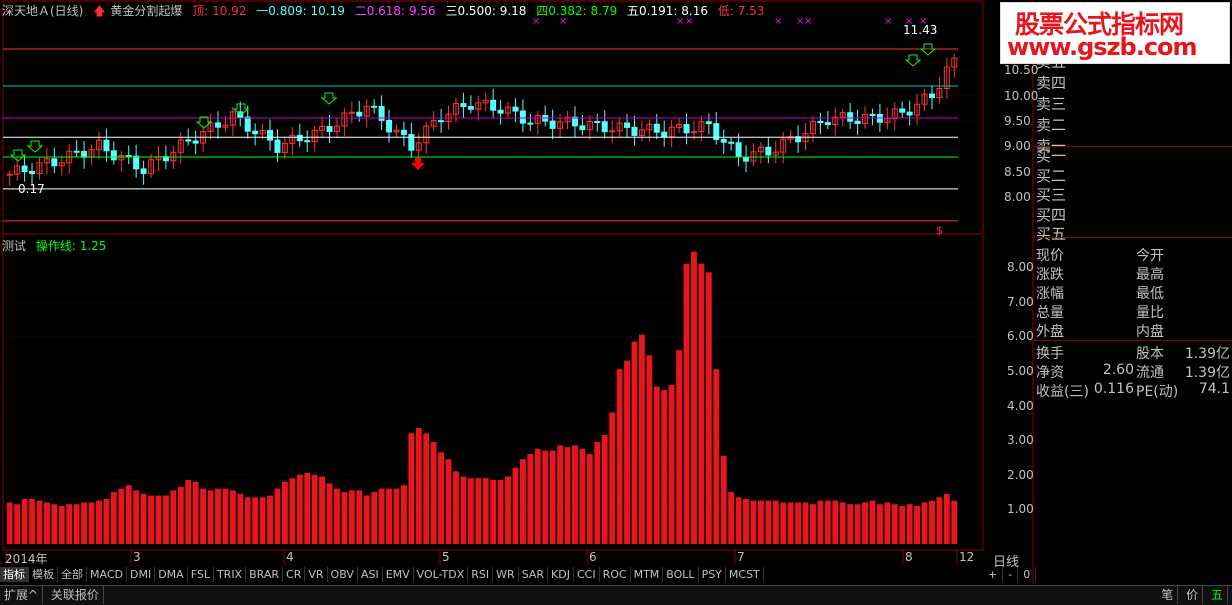  I want to click on time-axis-label: 7, so click(741, 557).